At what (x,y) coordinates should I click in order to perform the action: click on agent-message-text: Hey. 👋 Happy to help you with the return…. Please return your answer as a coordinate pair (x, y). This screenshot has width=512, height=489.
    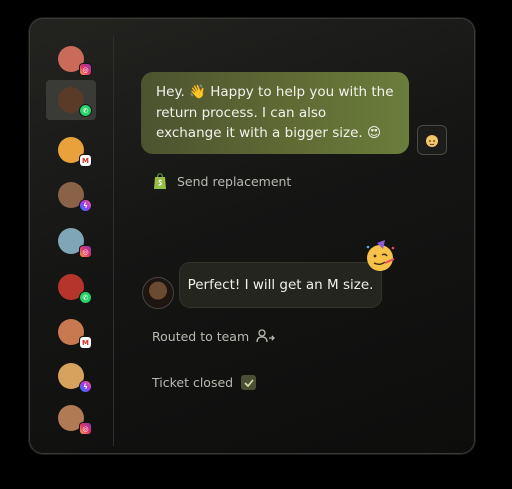
    Looking at the image, I should click on (275, 112).